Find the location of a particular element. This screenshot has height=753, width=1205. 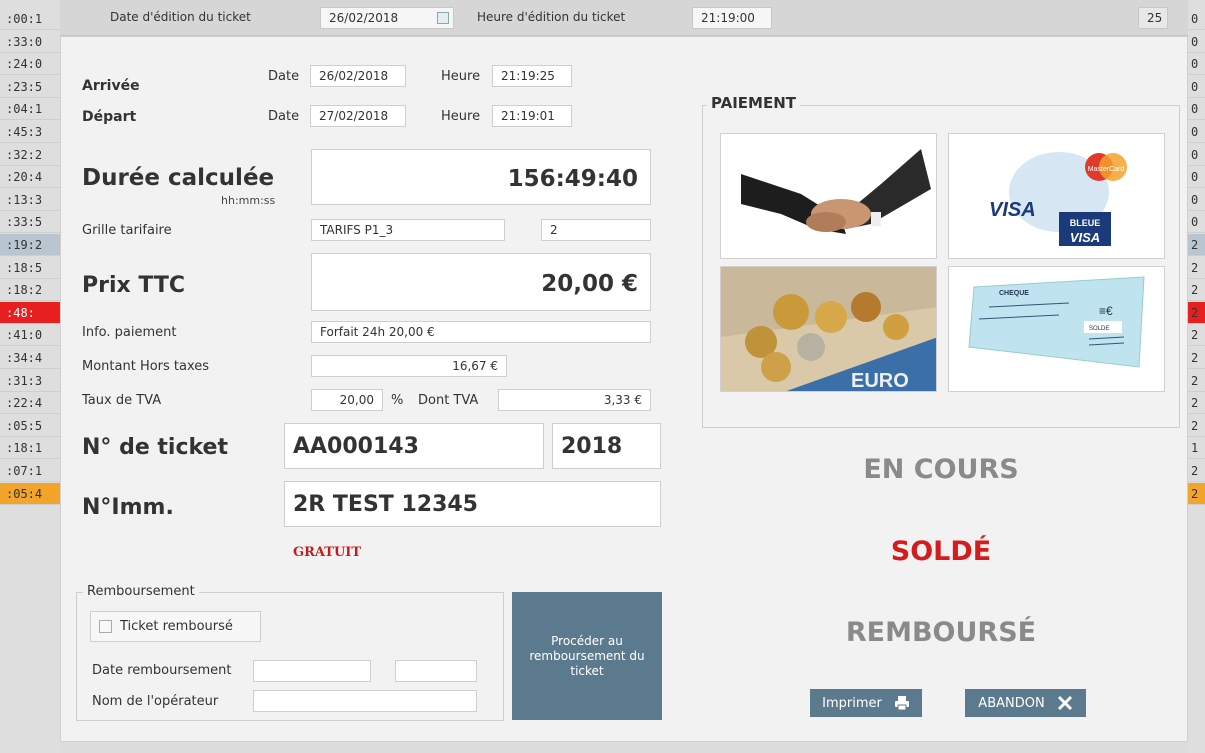

dont-tva-field: 3,33 € is located at coordinates (574, 400).